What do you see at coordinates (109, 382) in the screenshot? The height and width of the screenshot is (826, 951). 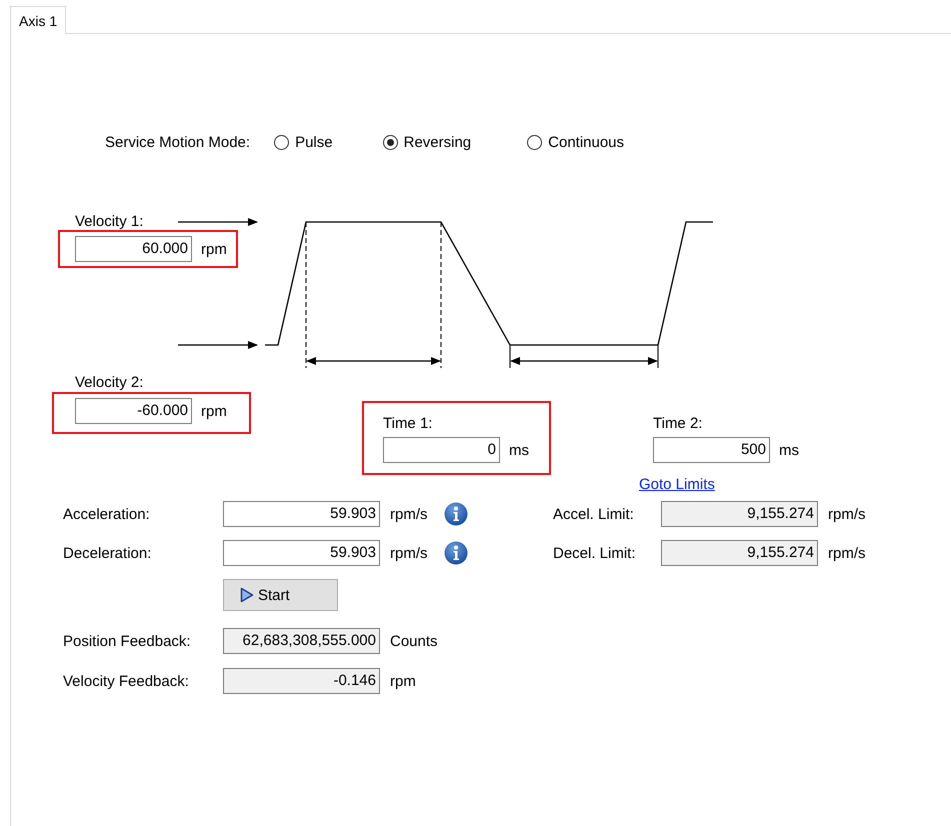 I see `field-label: Velocity 2:` at bounding box center [109, 382].